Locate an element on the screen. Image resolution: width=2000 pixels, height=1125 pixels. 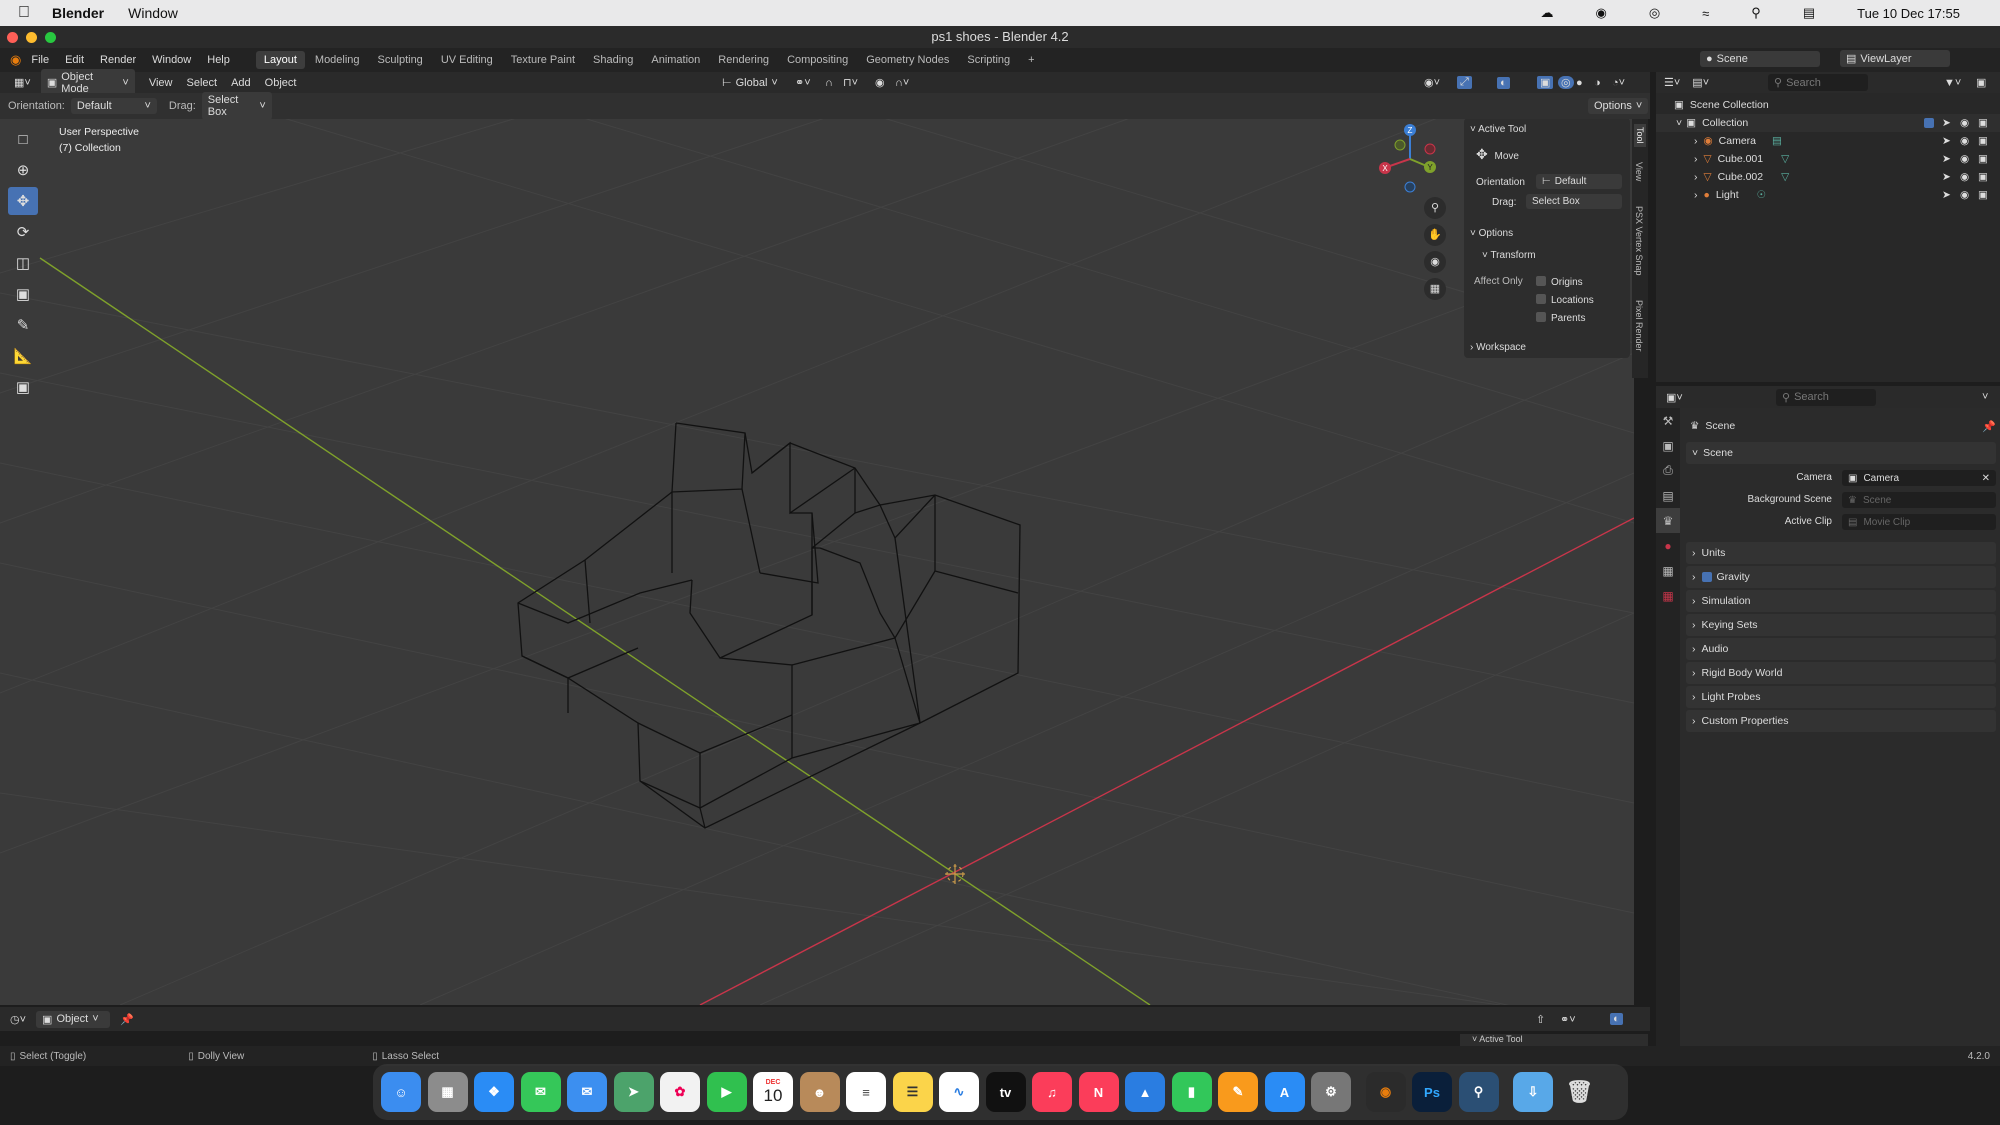
new-collection-icon: ▣ is located at coordinates (1981, 82).